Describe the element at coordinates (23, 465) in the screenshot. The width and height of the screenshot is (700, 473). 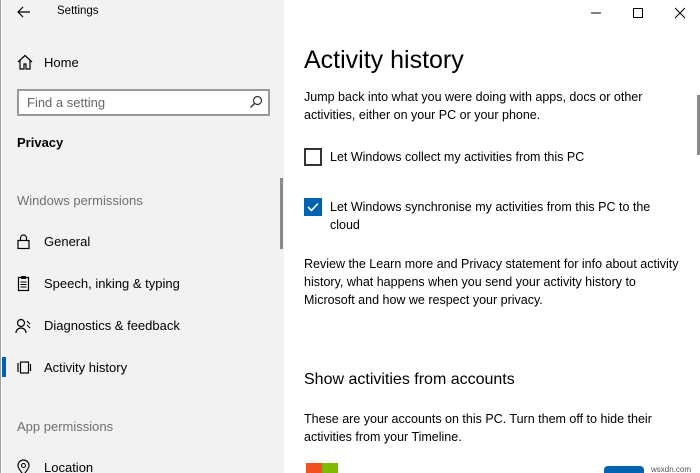
I see `location-icon` at that location.